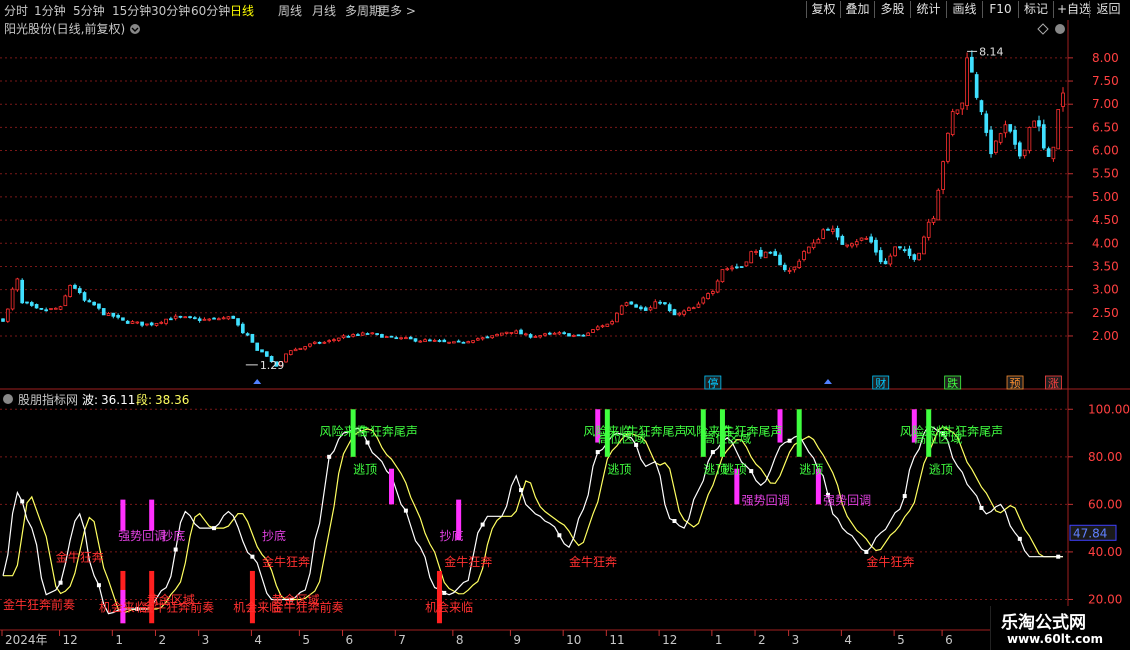  Describe the element at coordinates (796, 640) in the screenshot. I see `time-tick-label: 3` at that location.